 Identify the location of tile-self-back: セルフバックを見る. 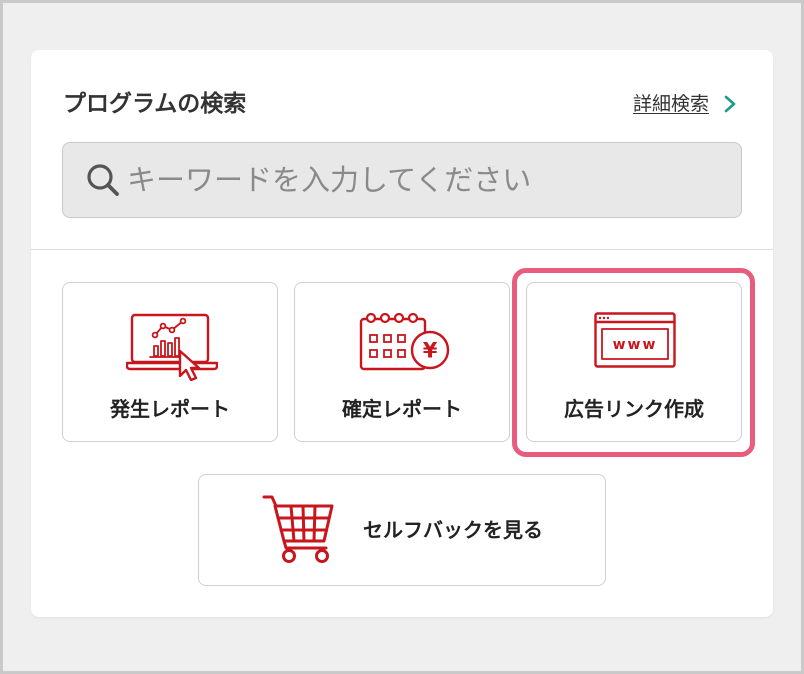
(402, 530).